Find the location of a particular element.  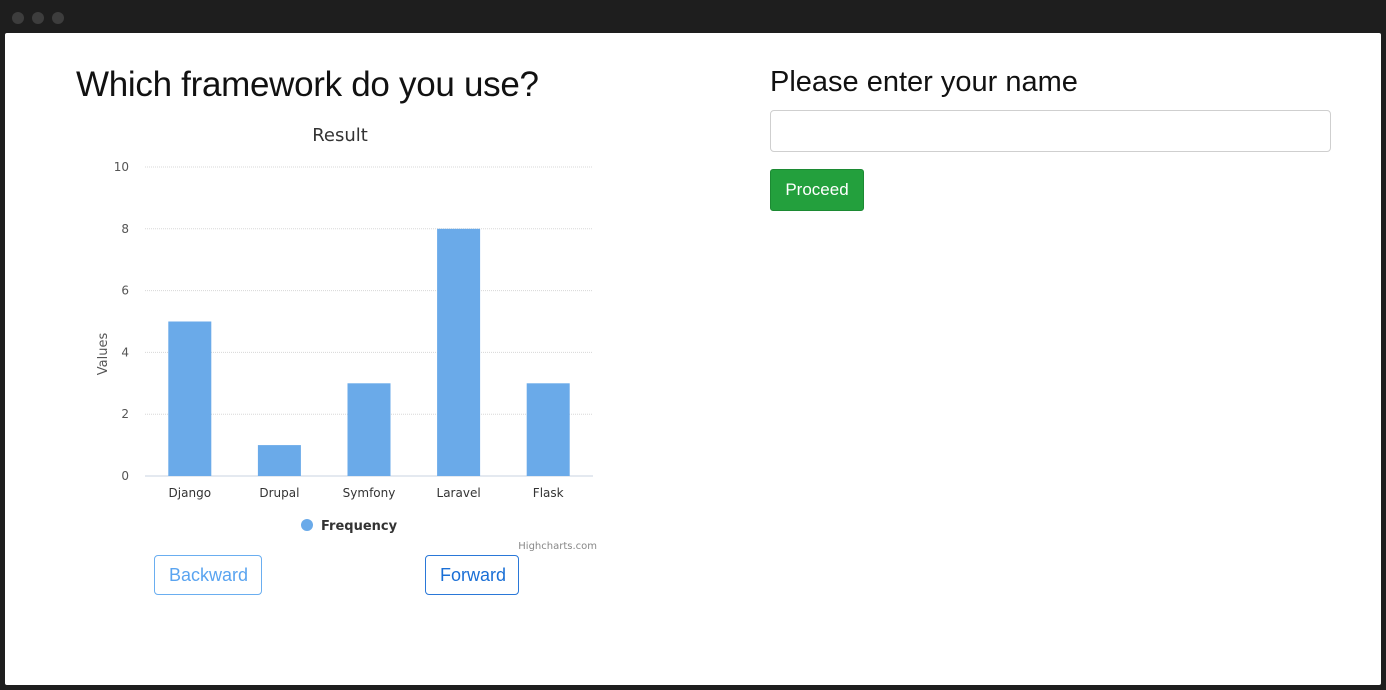

x-tick-label-flask: Flask is located at coordinates (548, 493).